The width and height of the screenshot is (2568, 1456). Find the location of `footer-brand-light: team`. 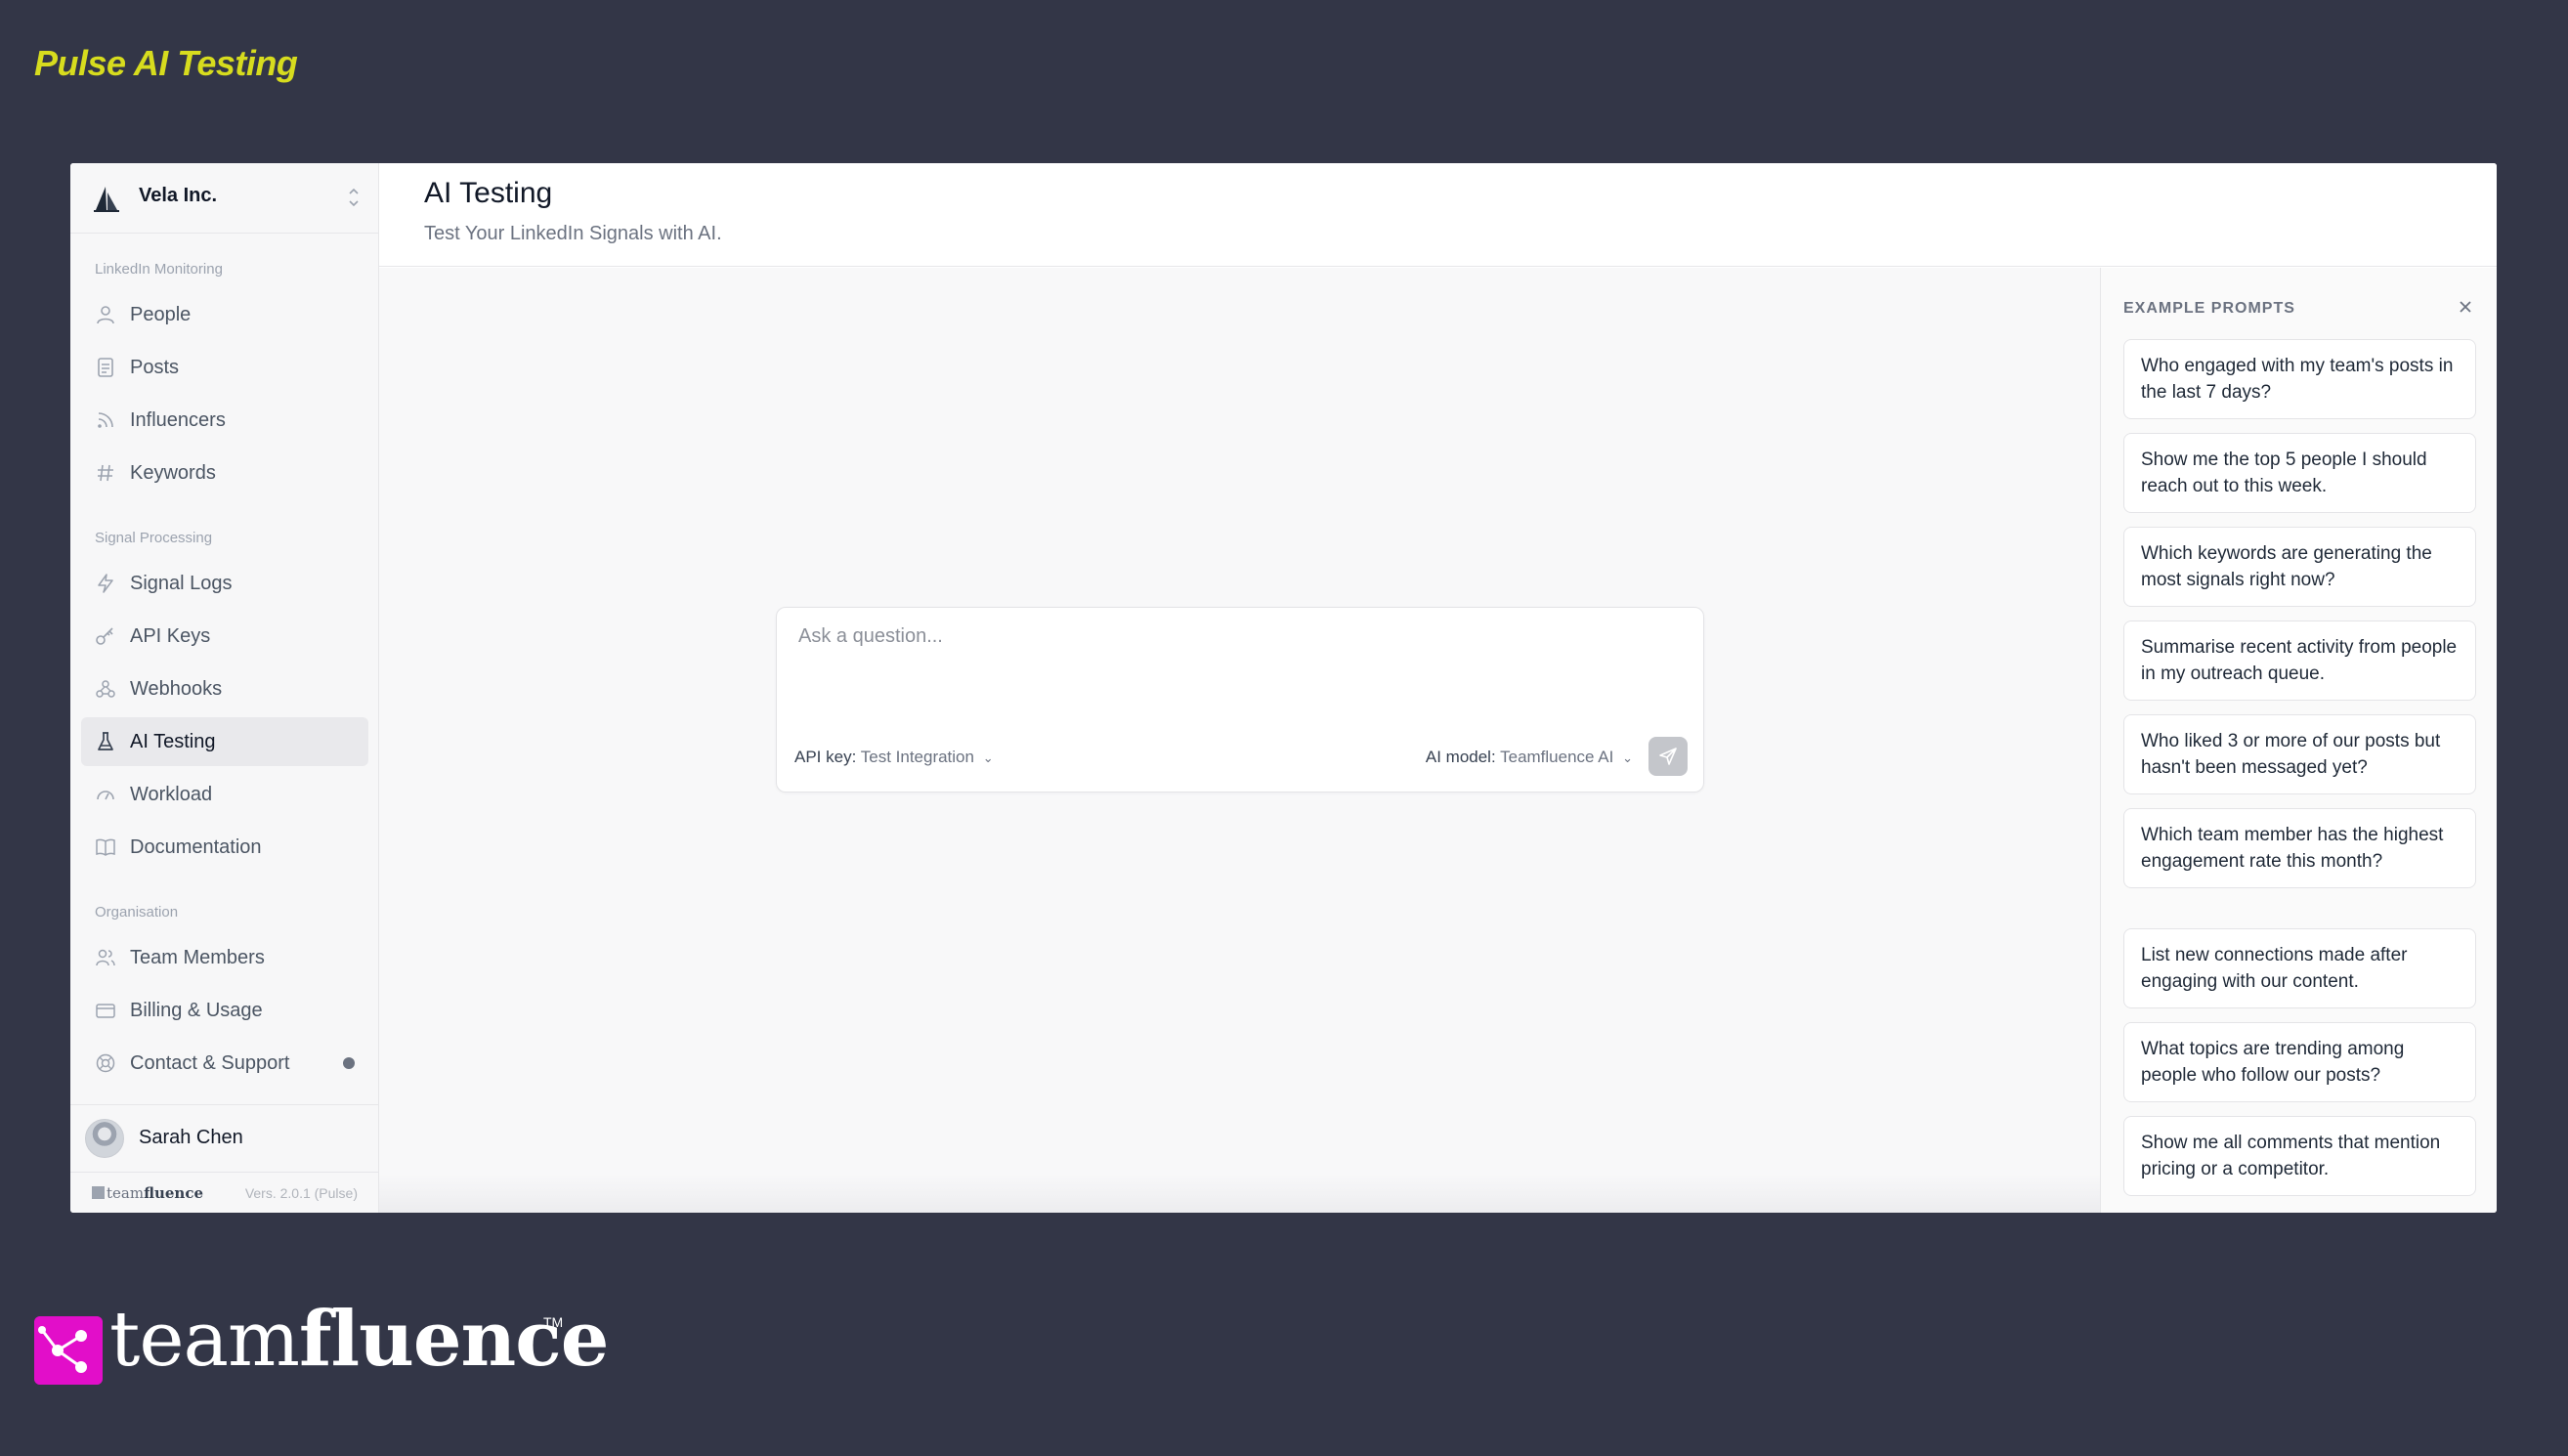

footer-brand-light: team is located at coordinates (126, 1193).